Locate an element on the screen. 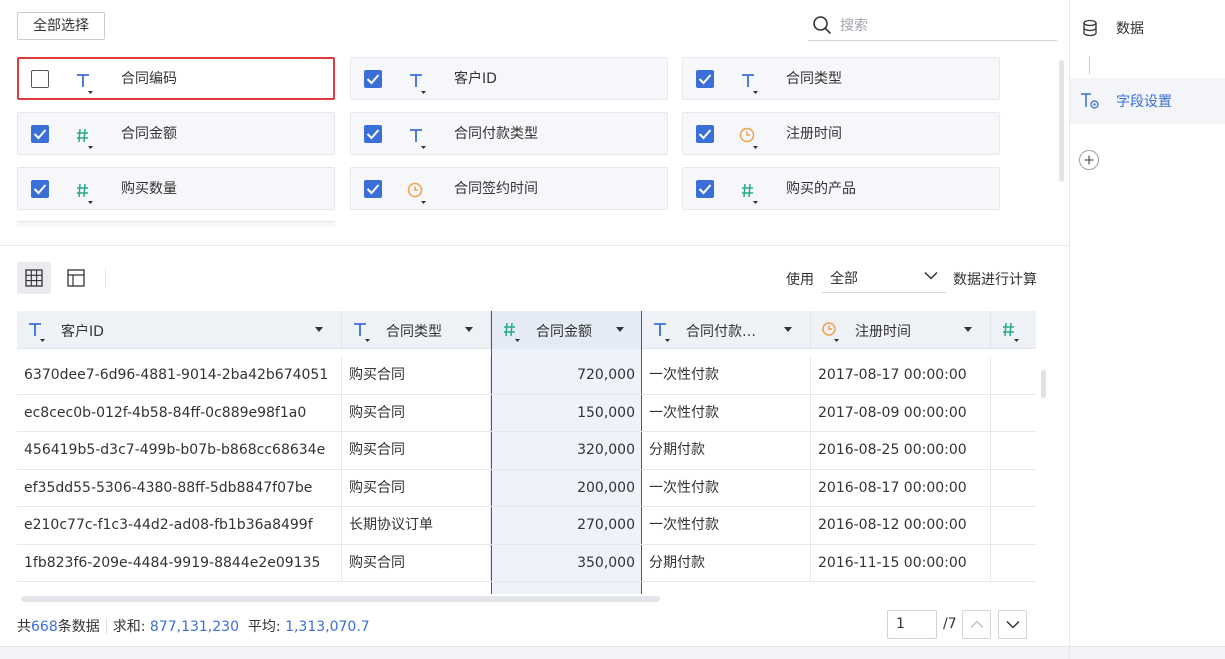 The image size is (1225, 659). layout-view-button is located at coordinates (76, 278).